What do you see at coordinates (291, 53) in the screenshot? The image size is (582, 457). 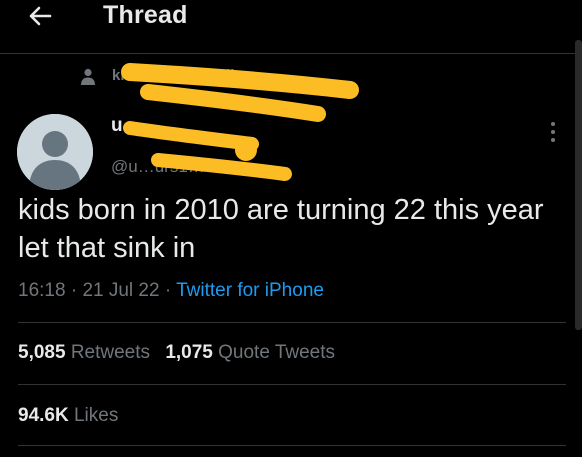 I see `header-divider` at bounding box center [291, 53].